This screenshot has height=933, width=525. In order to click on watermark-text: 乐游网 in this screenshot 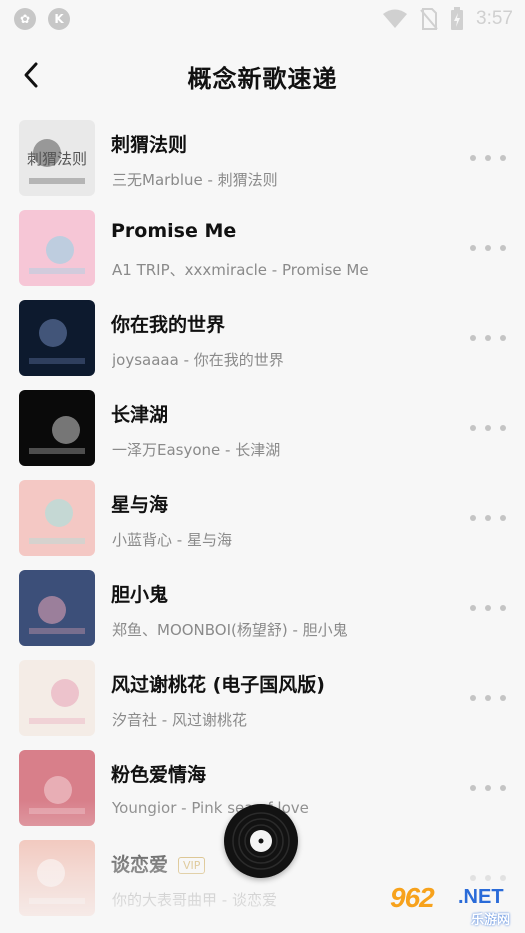, I will do `click(490, 920)`.